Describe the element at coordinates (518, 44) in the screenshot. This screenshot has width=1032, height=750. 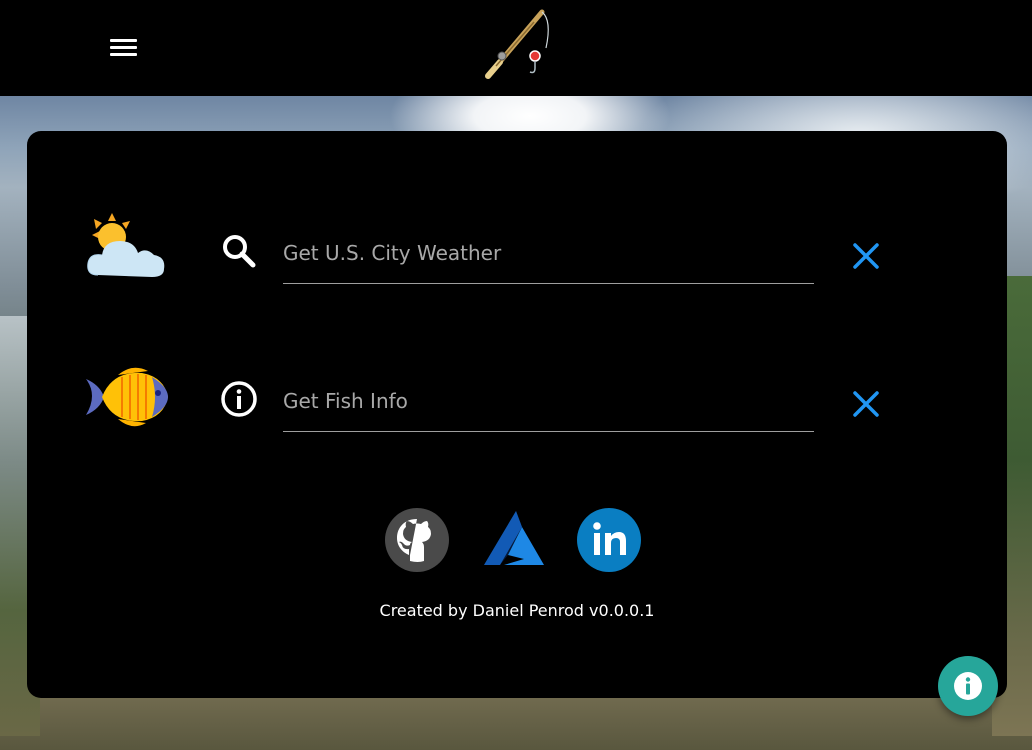
I see `fishing-pole-icon` at that location.